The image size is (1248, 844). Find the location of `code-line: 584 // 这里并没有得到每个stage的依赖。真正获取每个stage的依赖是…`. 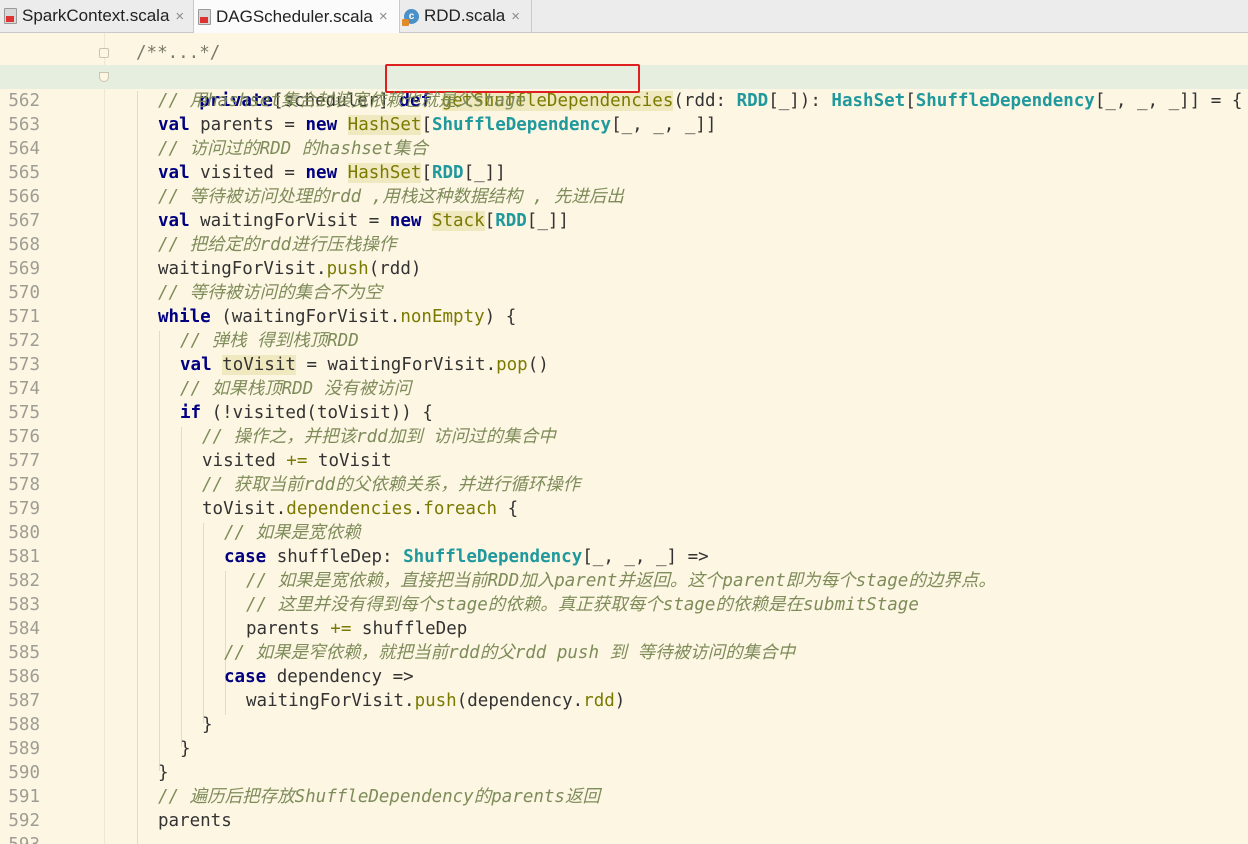

code-line: 584 // 这里并没有得到每个stage的依赖。真正获取每个stage的依赖是… is located at coordinates (624, 616).